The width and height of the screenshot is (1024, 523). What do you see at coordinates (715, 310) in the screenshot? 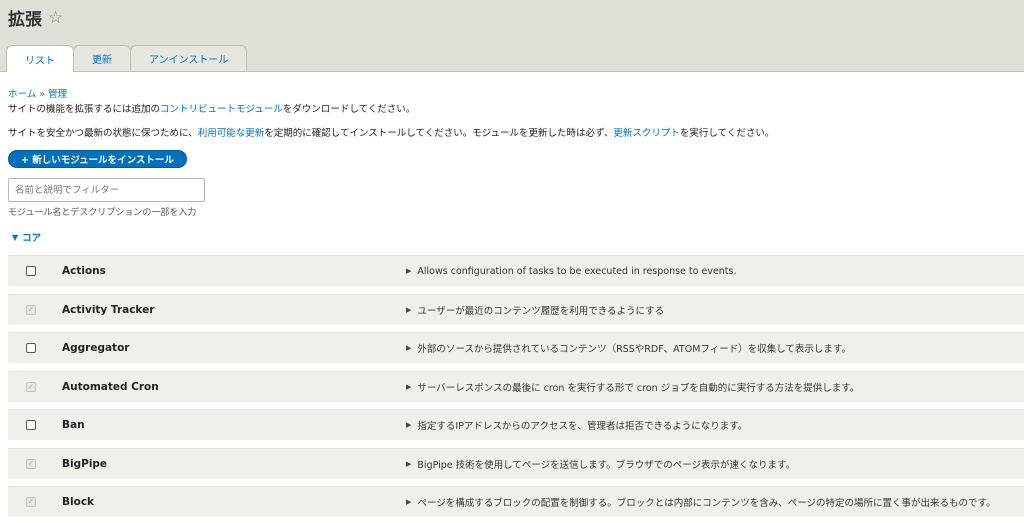
I see `module-description-toggle: ▶ ユーザーが最近のコンテンツ履歴を利用できるようにする` at bounding box center [715, 310].